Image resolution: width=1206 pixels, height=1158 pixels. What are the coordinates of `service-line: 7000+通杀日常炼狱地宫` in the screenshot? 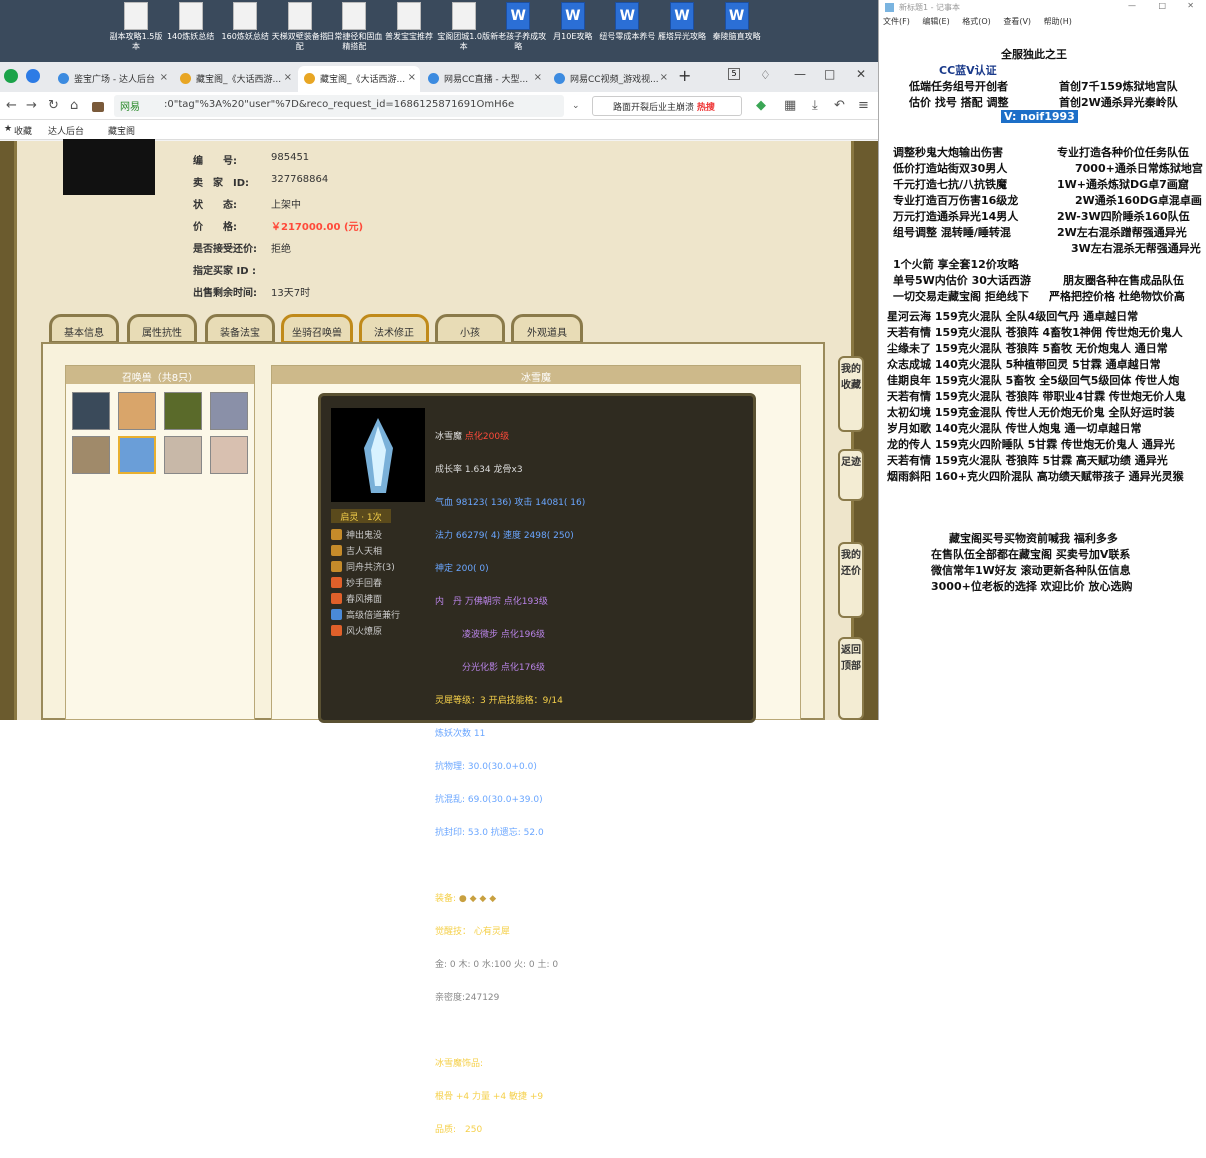 It's located at (1139, 168).